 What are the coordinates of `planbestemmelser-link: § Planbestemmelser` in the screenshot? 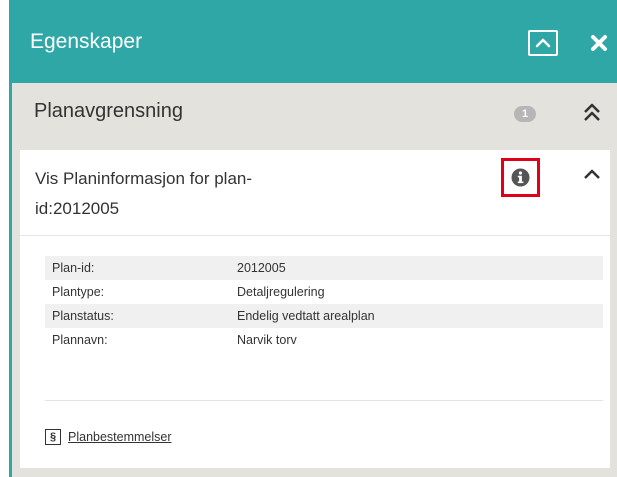 It's located at (108, 437).